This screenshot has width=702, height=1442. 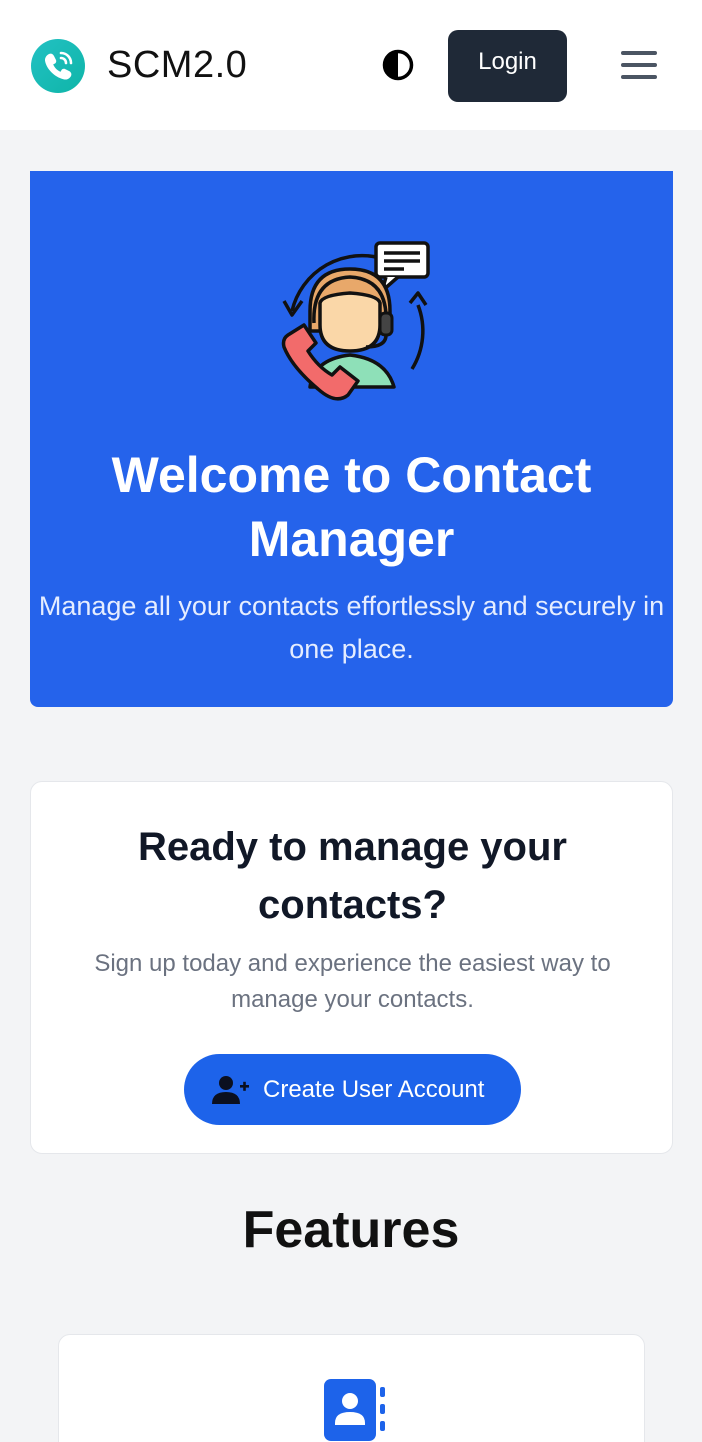 I want to click on hamburger-menu-icon, so click(x=639, y=65).